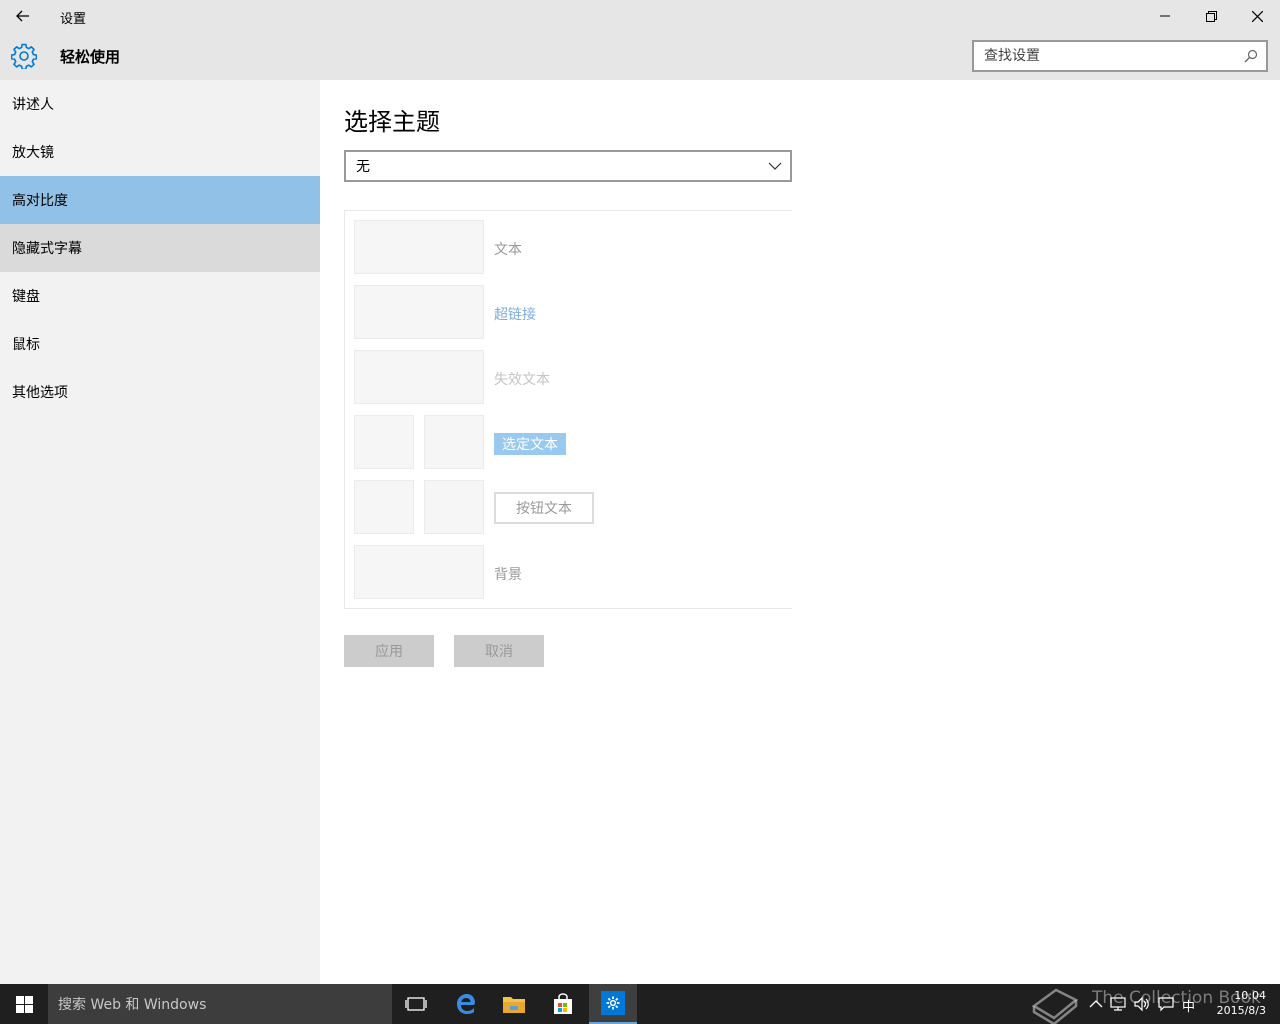 The image size is (1280, 1024). What do you see at coordinates (160, 296) in the screenshot?
I see `sidebar-item-keyboard: 键盘` at bounding box center [160, 296].